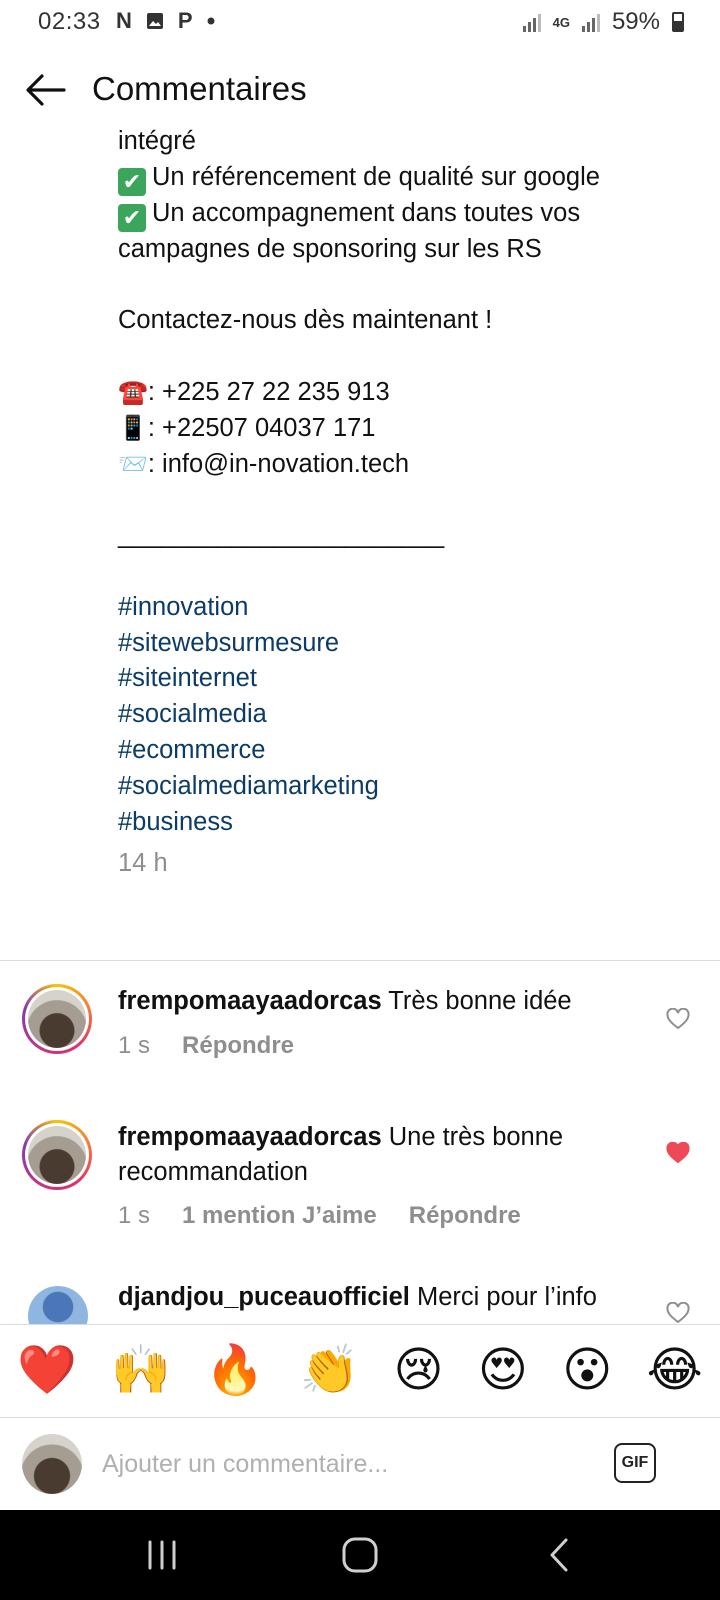  Describe the element at coordinates (124, 20) in the screenshot. I see `notification-n-icon: N` at that location.